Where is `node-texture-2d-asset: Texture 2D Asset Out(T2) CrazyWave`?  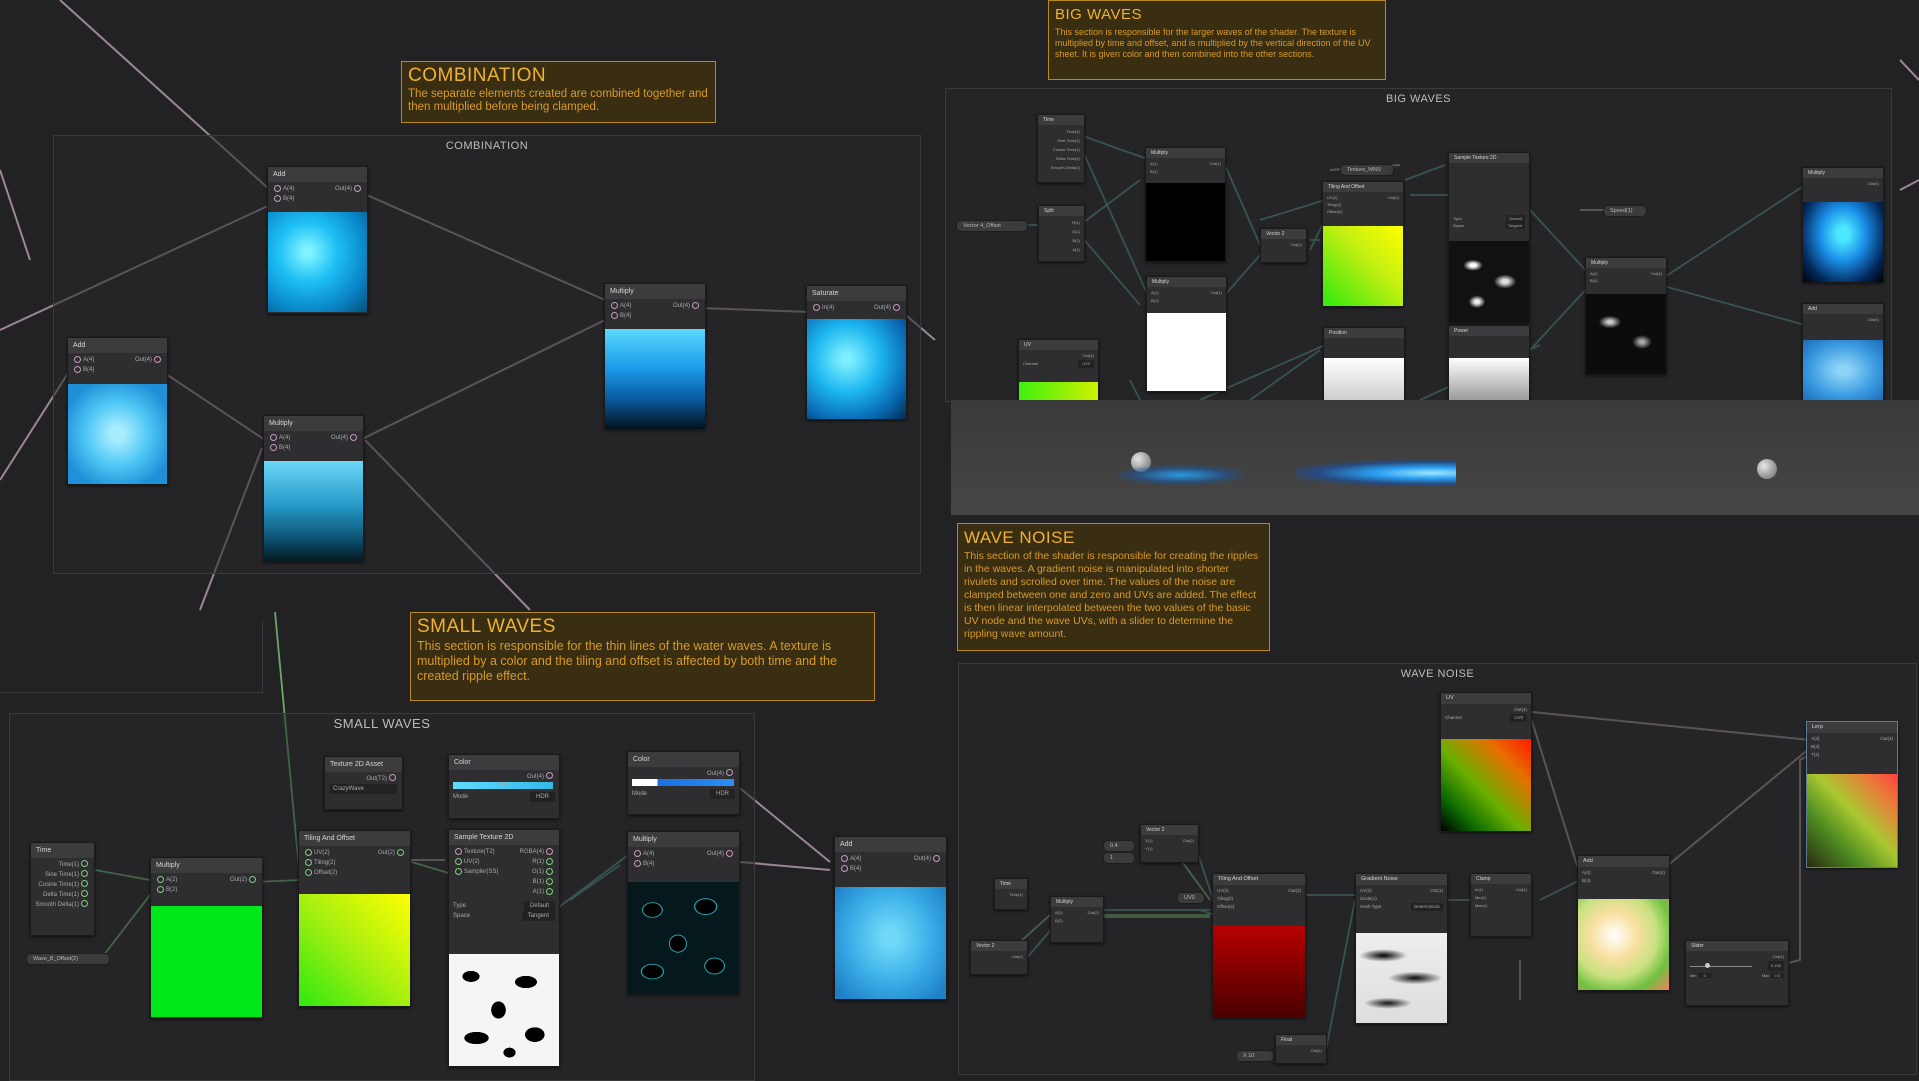 node-texture-2d-asset: Texture 2D Asset Out(T2) CrazyWave is located at coordinates (363, 783).